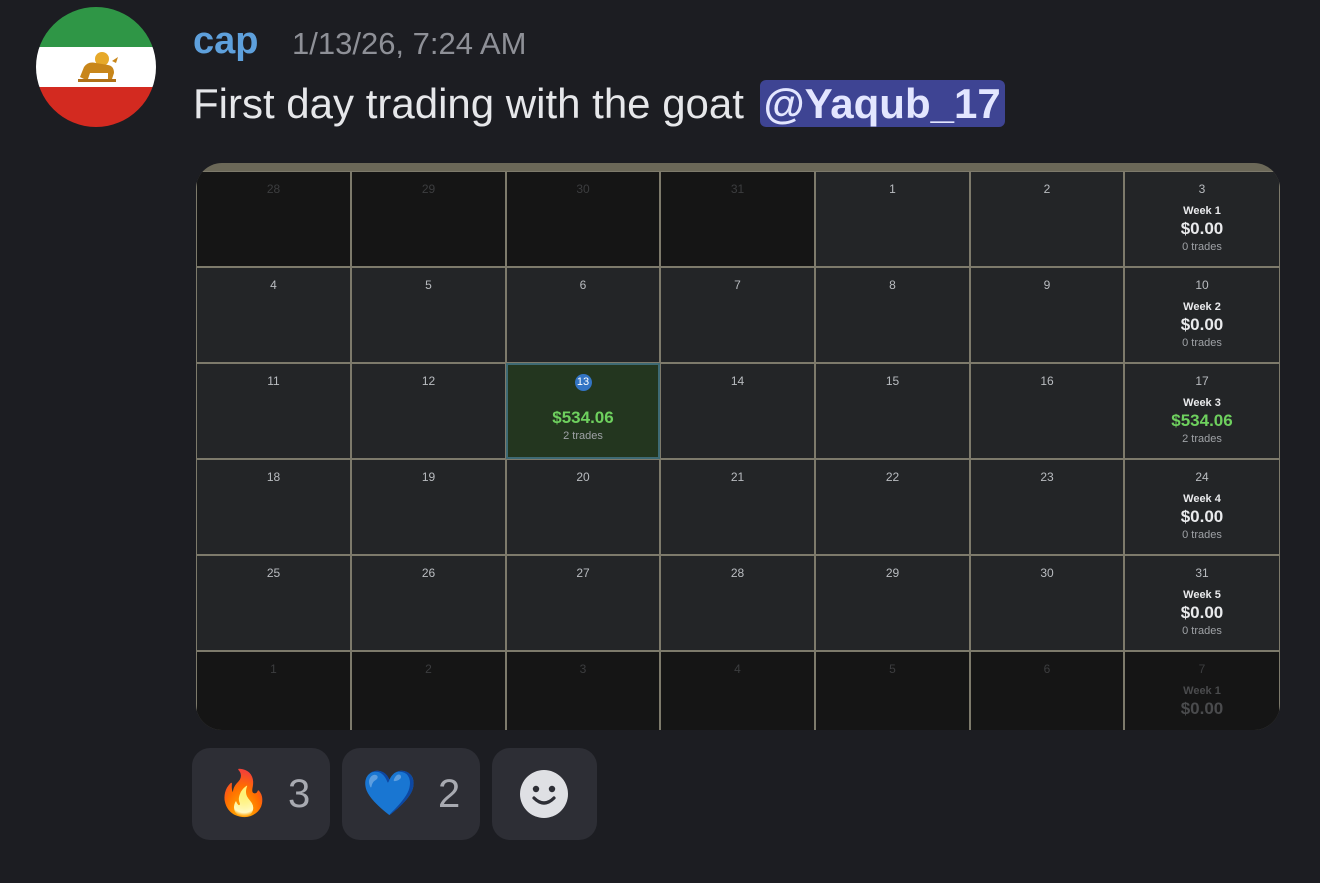 The image size is (1320, 883). Describe the element at coordinates (583, 417) in the screenshot. I see `day-pnl-amount: $534.06` at that location.